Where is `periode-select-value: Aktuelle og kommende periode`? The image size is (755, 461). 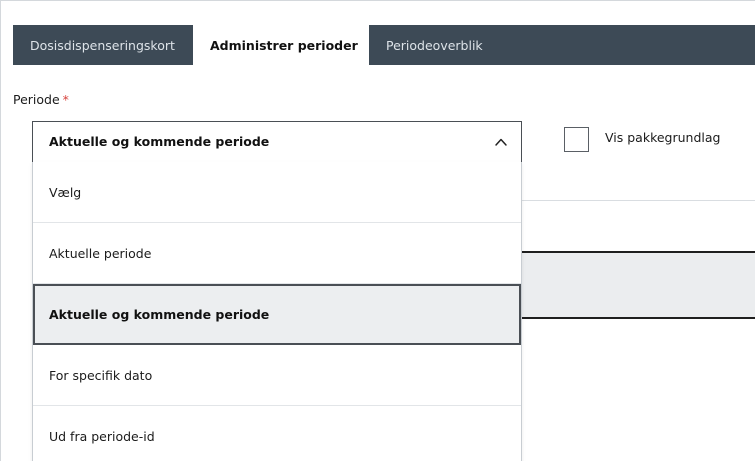 periode-select-value: Aktuelle og kommende periode is located at coordinates (159, 141).